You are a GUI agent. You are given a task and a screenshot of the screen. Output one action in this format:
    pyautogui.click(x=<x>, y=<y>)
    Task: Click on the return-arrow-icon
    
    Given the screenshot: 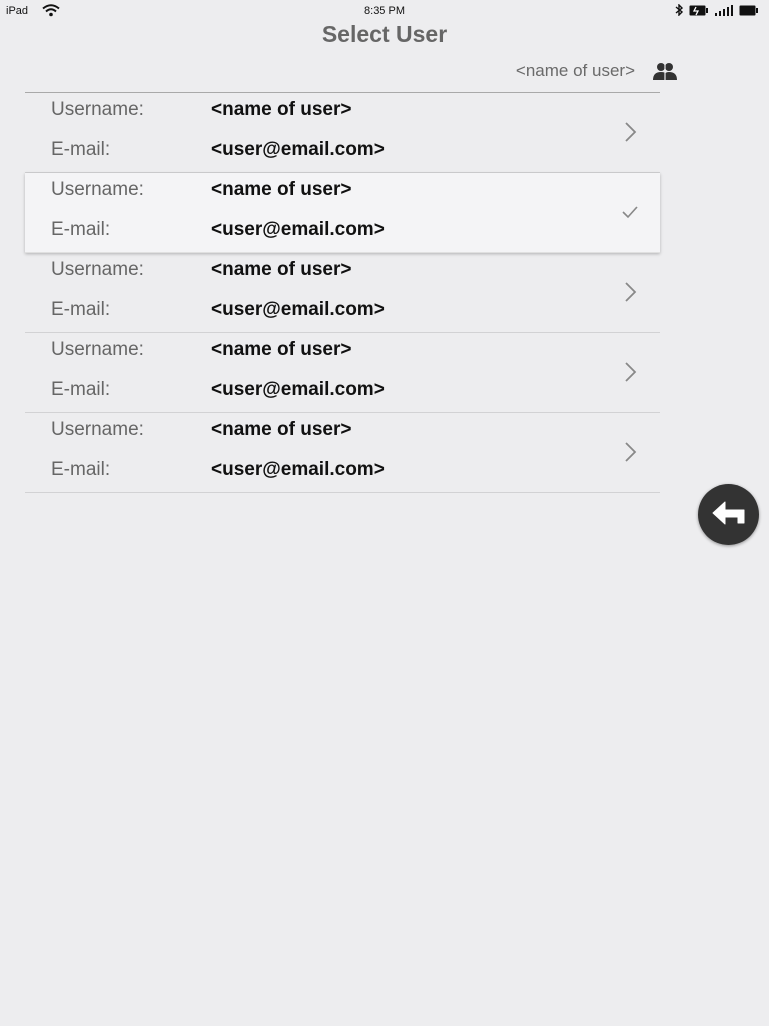 What is the action you would take?
    pyautogui.click(x=728, y=512)
    